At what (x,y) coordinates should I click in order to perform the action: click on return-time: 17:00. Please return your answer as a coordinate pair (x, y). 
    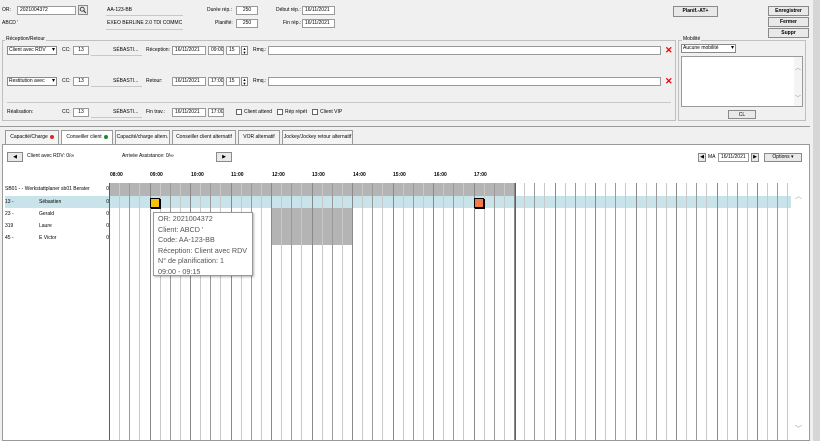
    Looking at the image, I should click on (216, 81).